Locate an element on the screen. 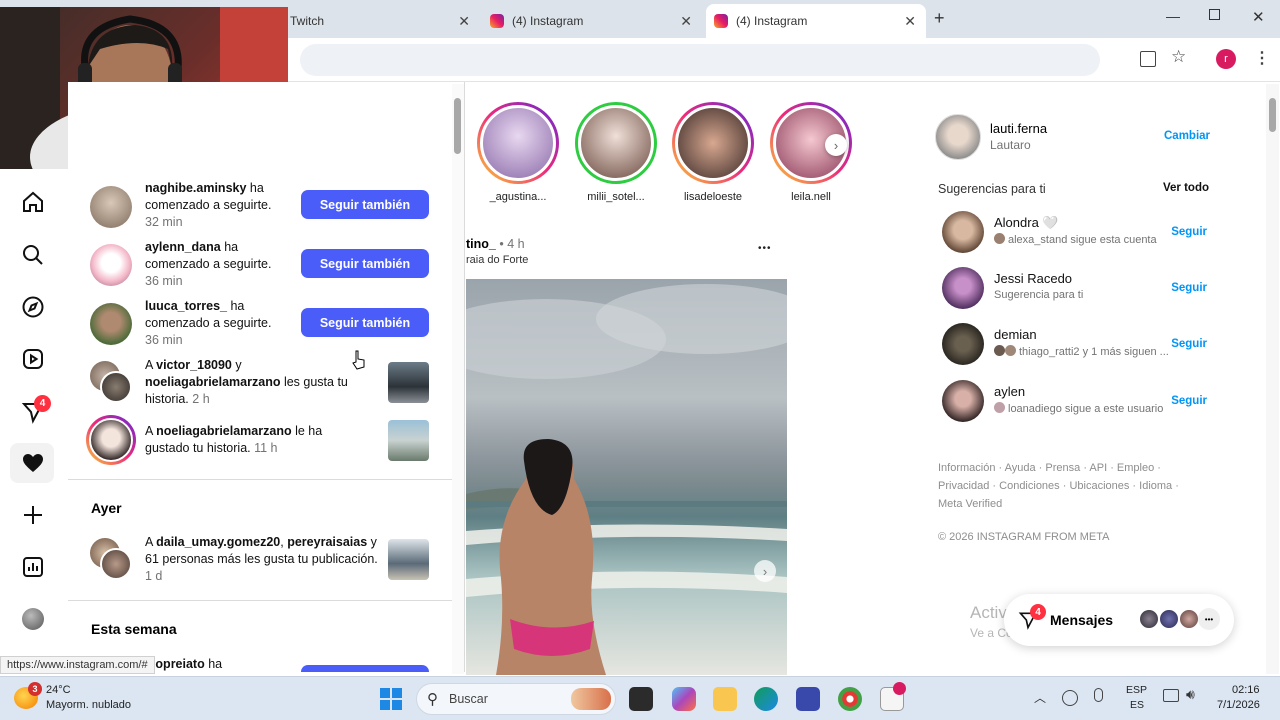 The width and height of the screenshot is (1280, 720). suggestion-name: aylen is located at coordinates (1009, 391).